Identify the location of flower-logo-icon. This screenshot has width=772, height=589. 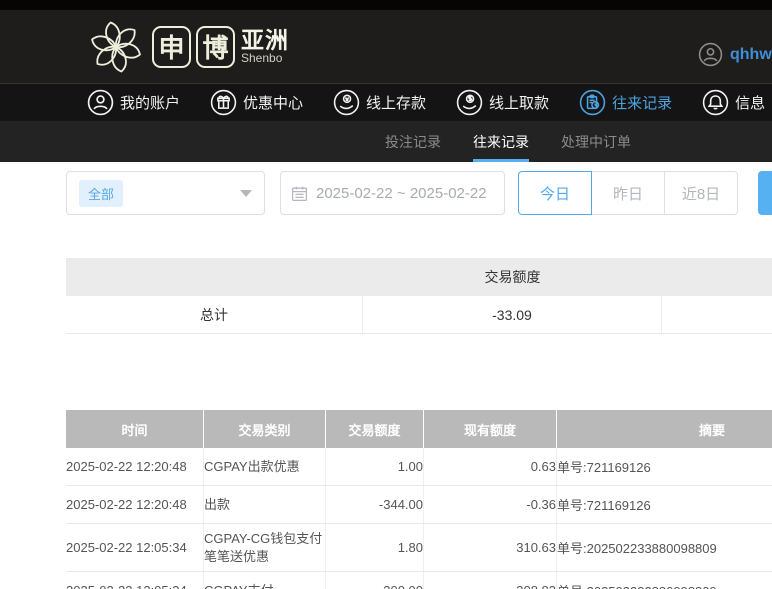
(116, 46).